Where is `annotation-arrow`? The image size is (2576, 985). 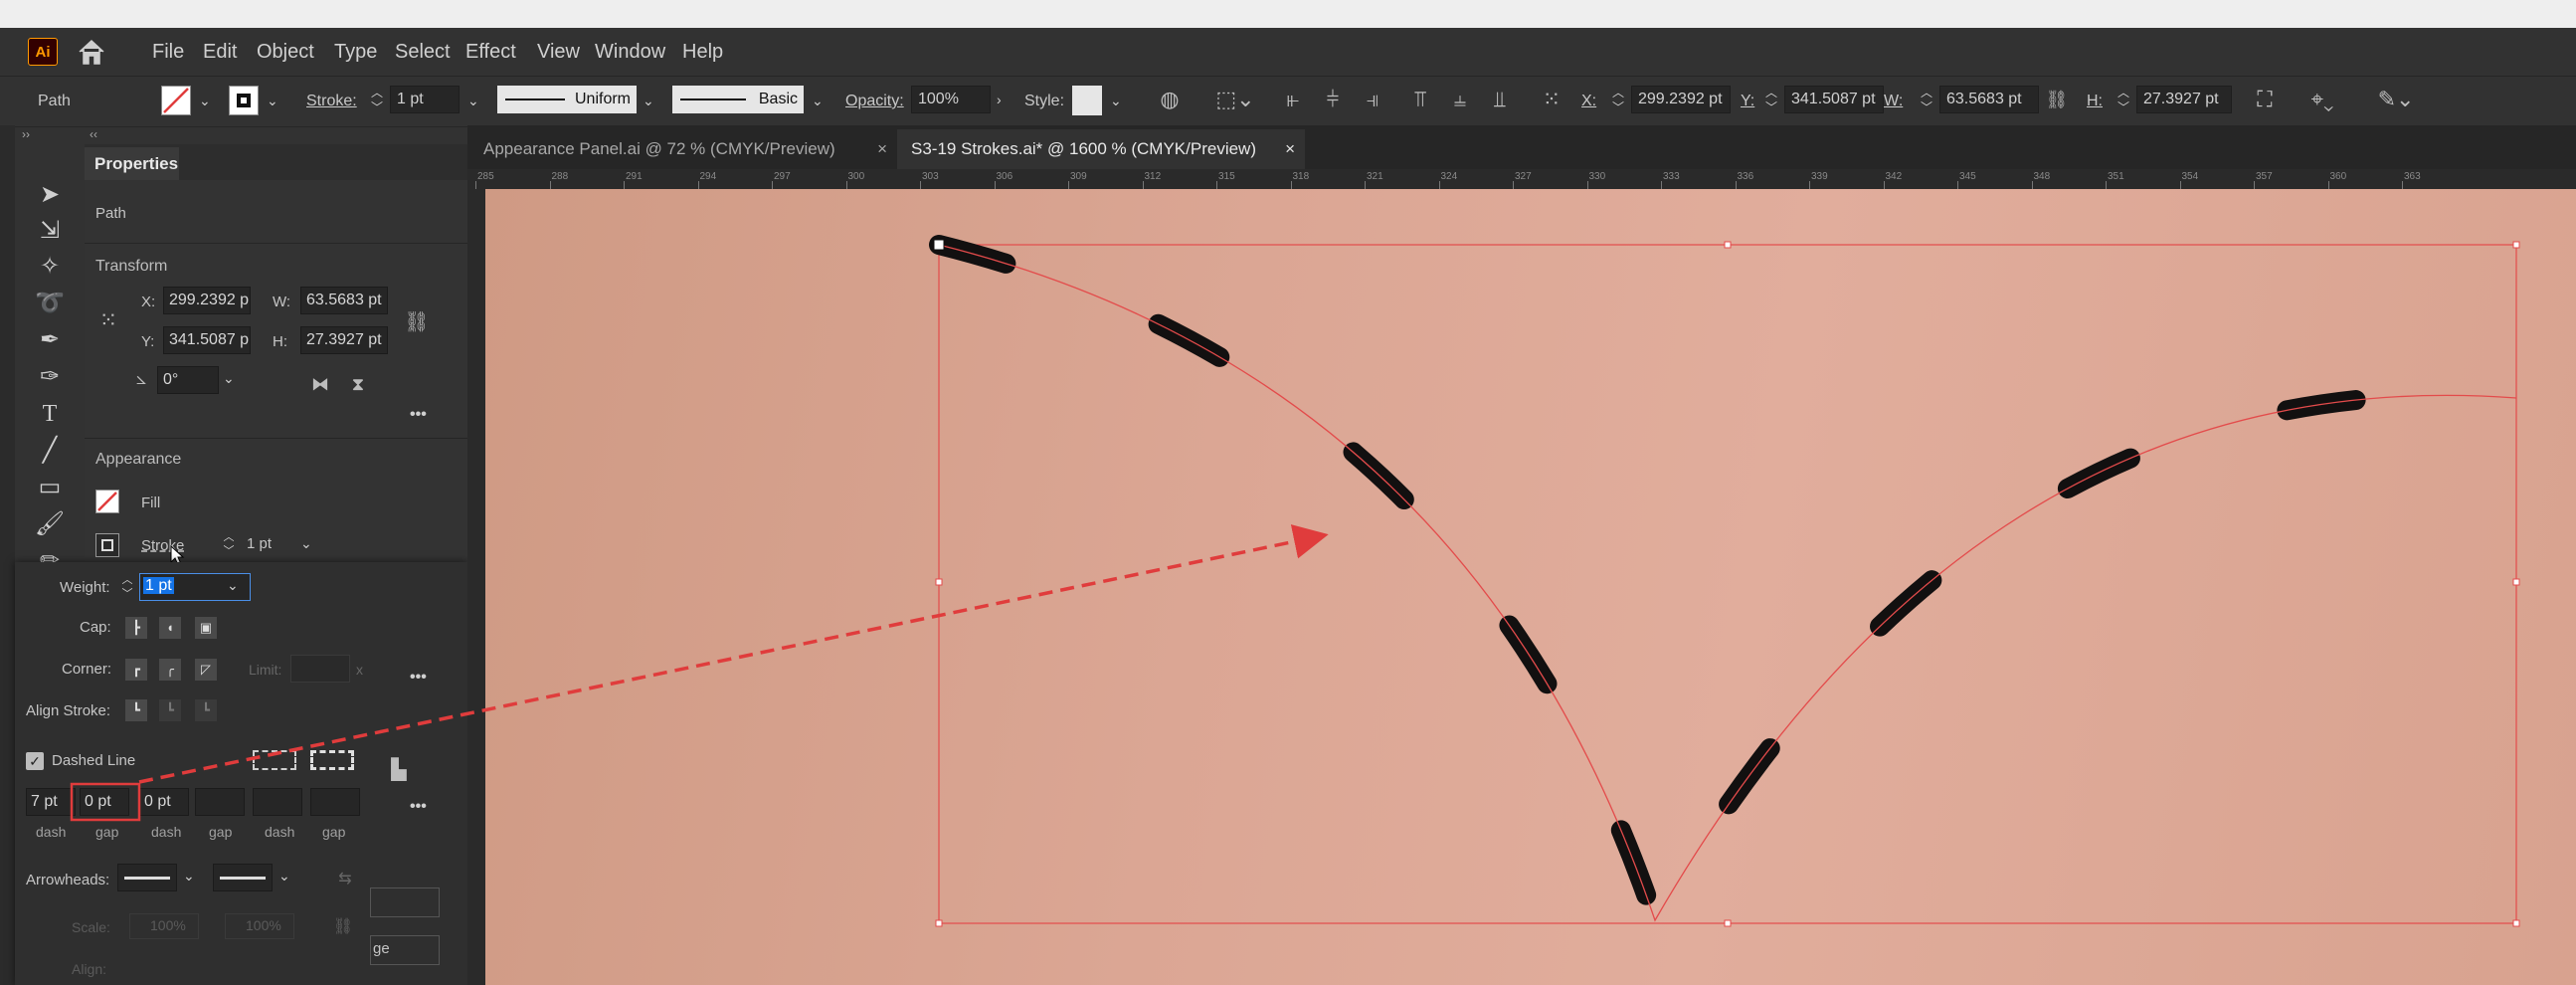
annotation-arrow is located at coordinates (733, 654).